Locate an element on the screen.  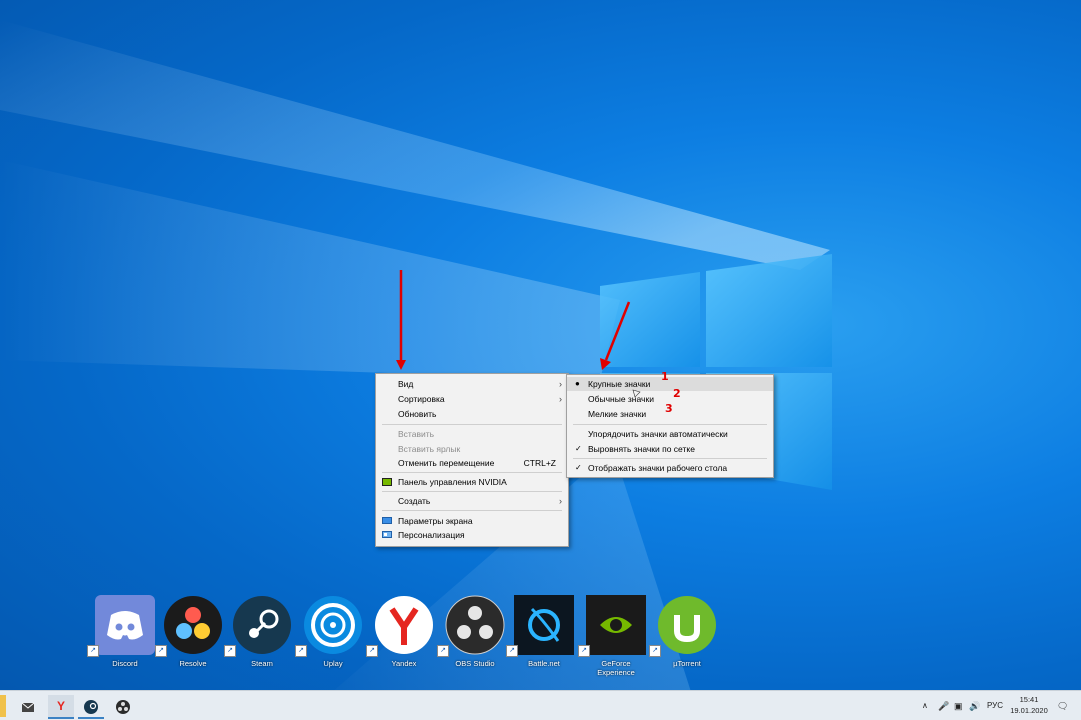
submenu-item-align-to-grid: ✓ Выровнять значки по сетке is located at coordinates (670, 449).